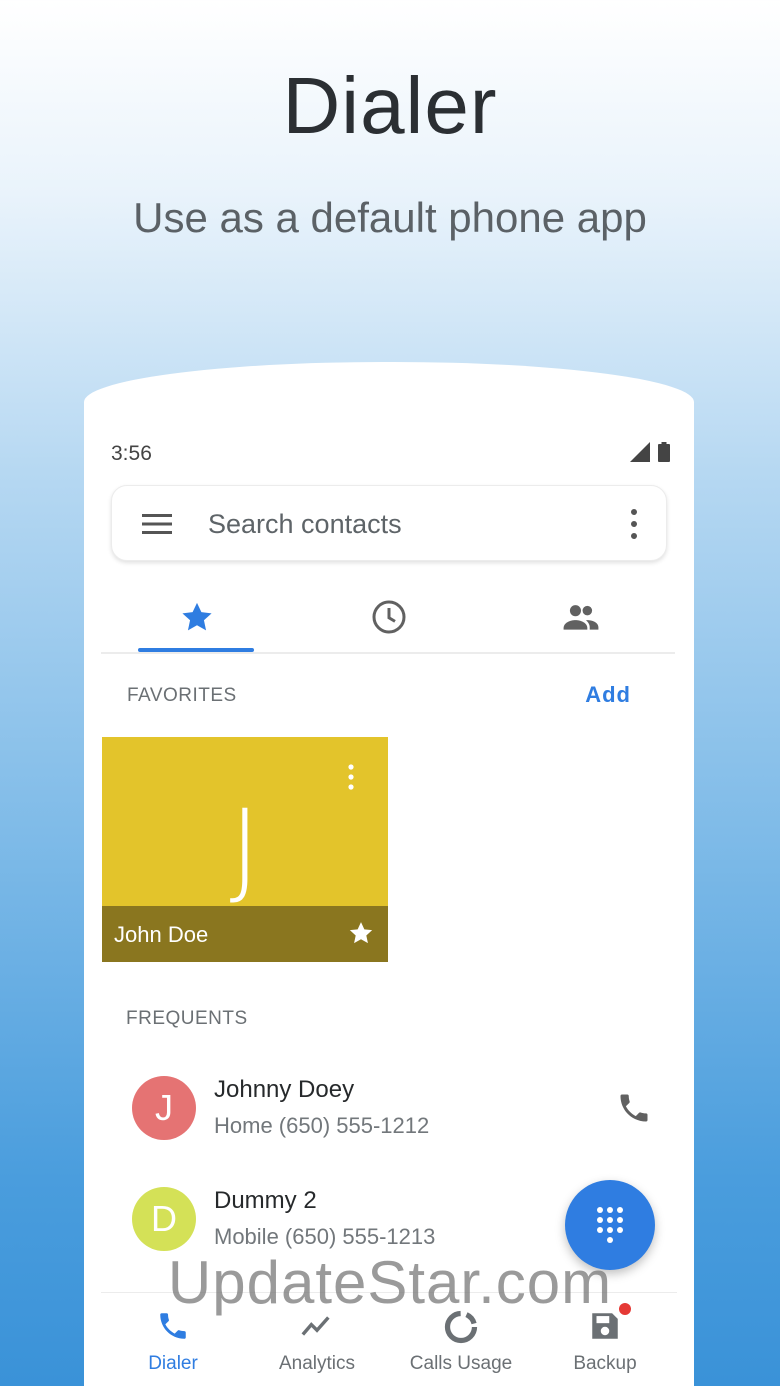  Describe the element at coordinates (317, 1363) in the screenshot. I see `nav-label: Analytics` at that location.